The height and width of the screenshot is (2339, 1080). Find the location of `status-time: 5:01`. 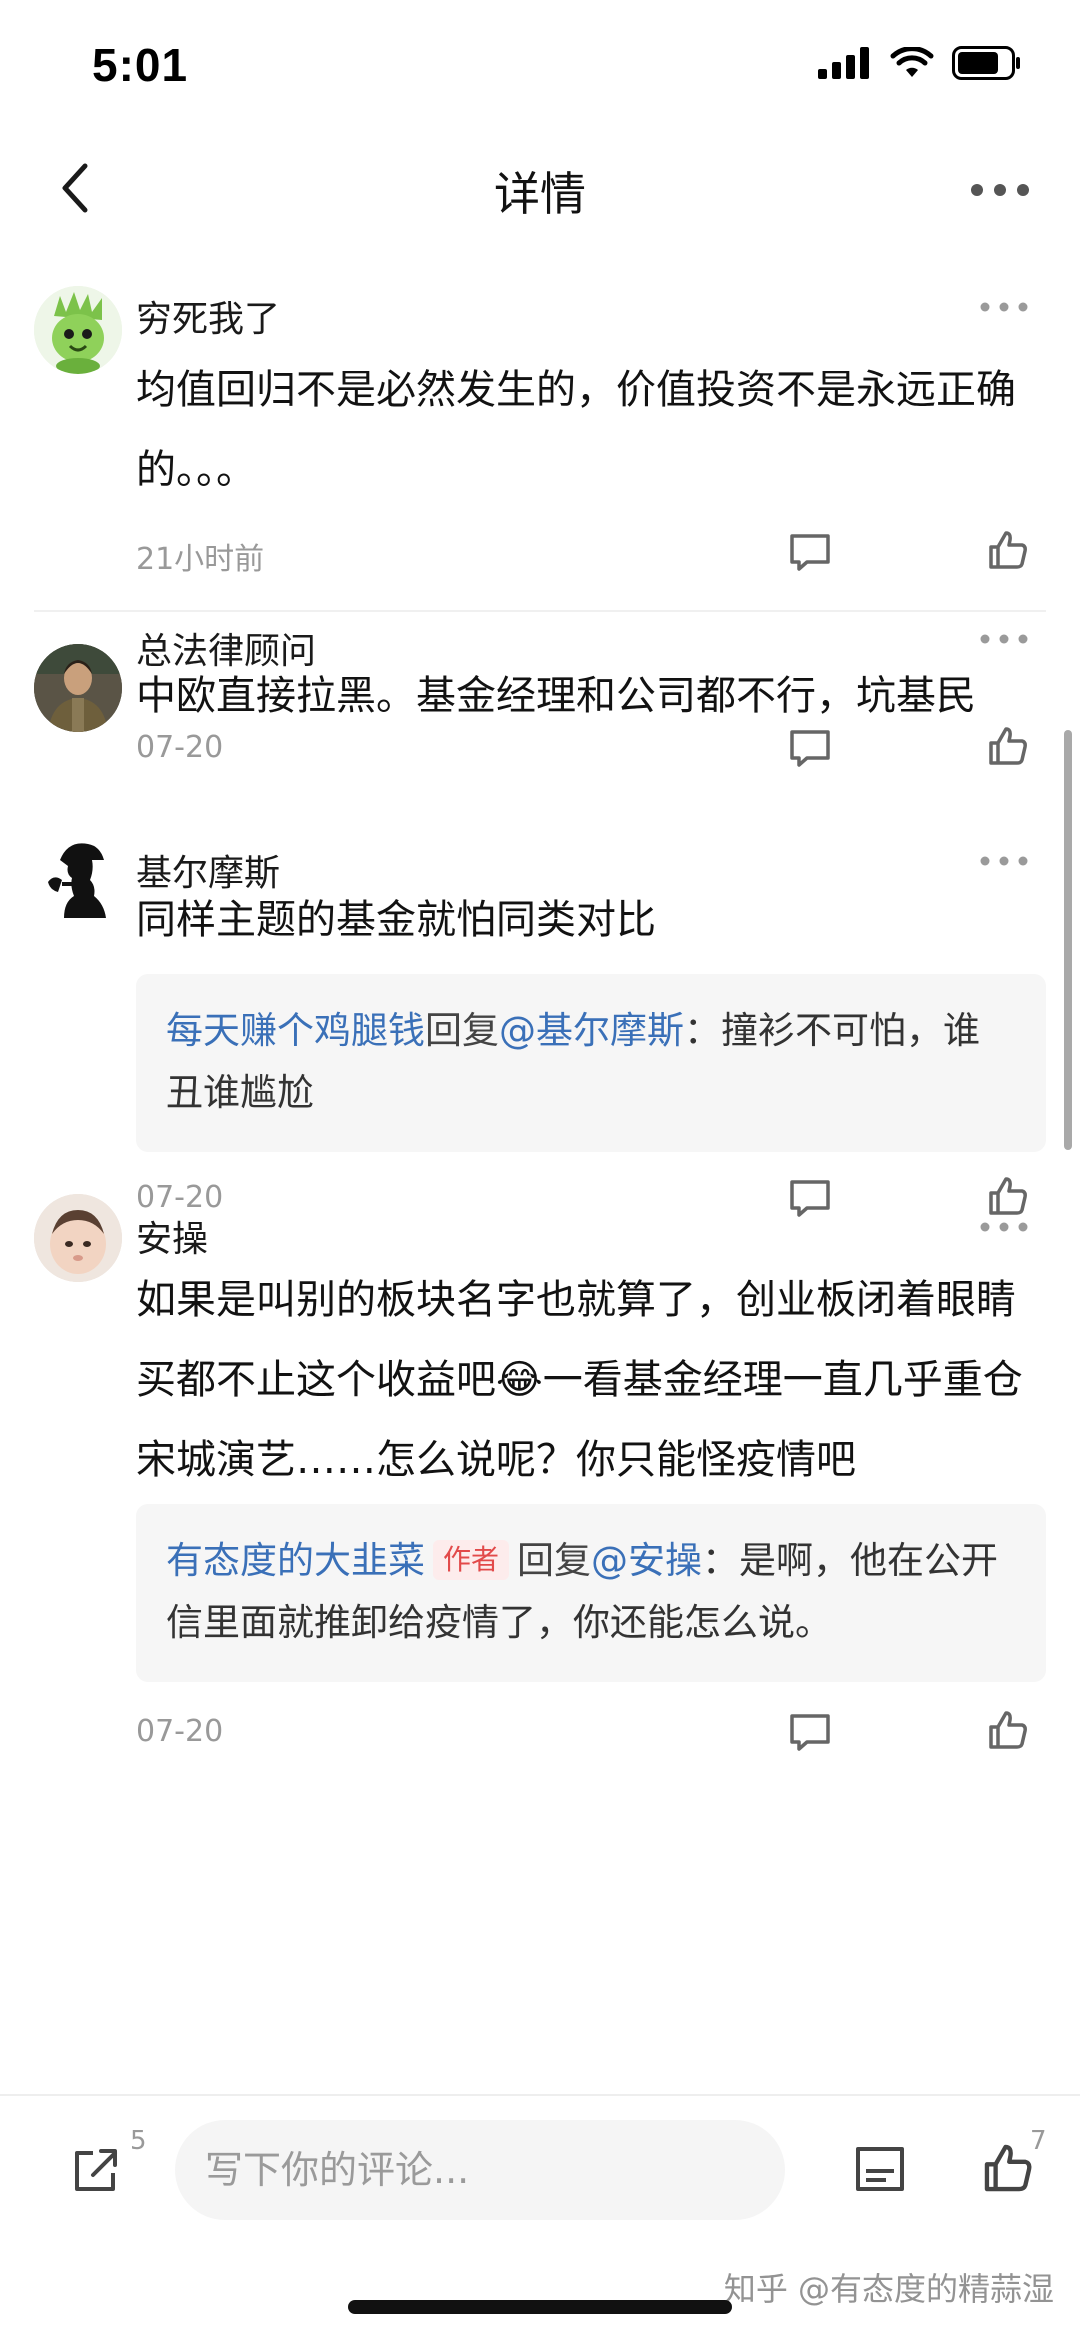

status-time: 5:01 is located at coordinates (140, 65).